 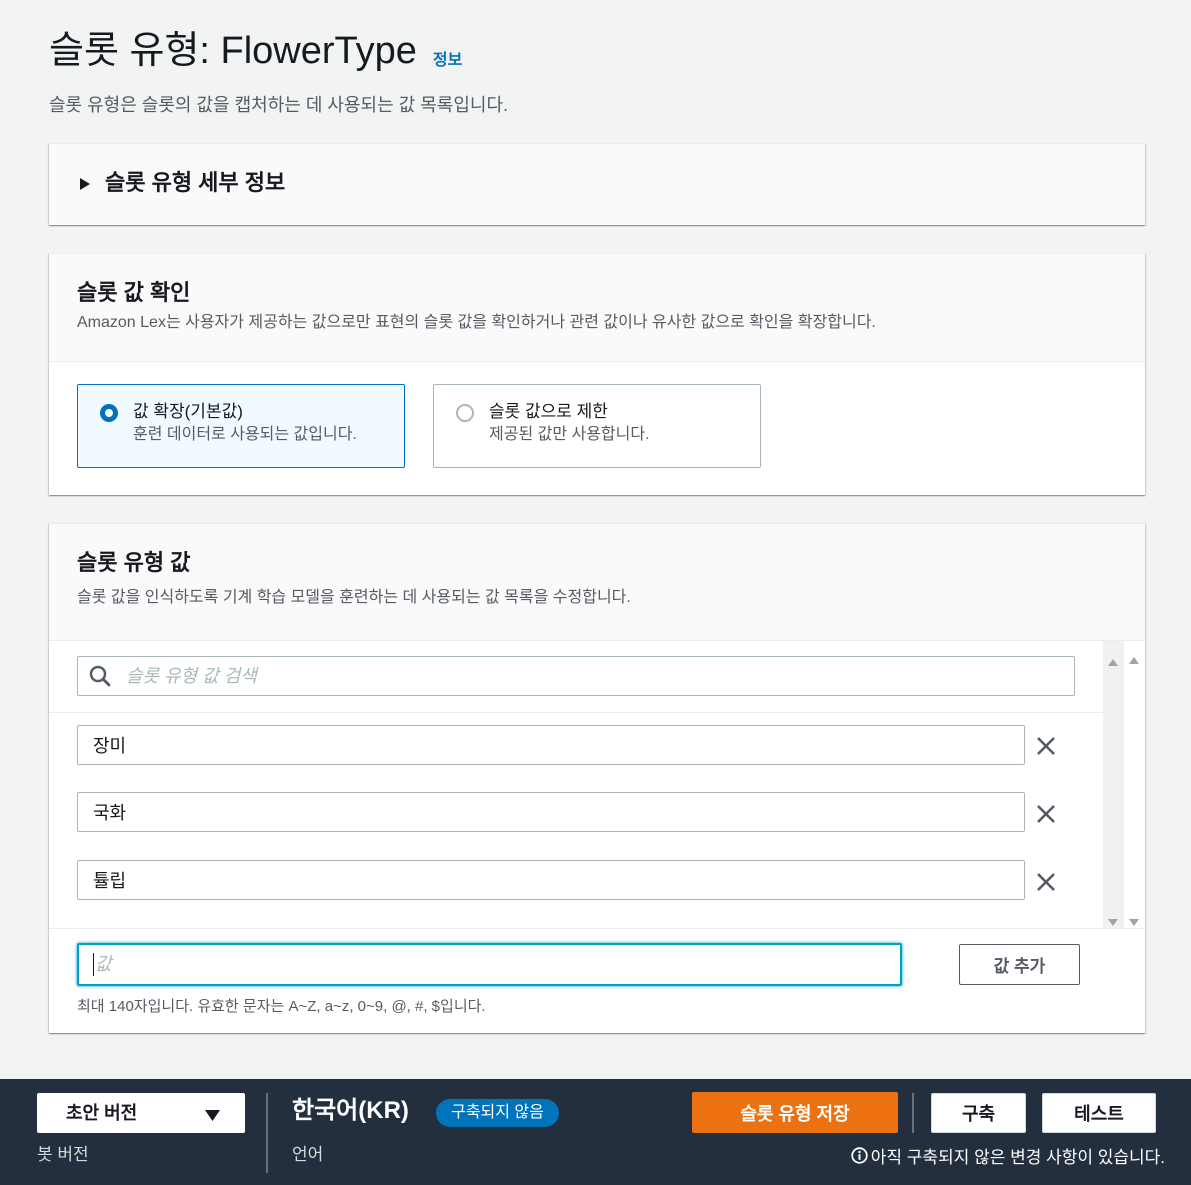 I want to click on bot-version-label: 봇 버전, so click(x=63, y=1154).